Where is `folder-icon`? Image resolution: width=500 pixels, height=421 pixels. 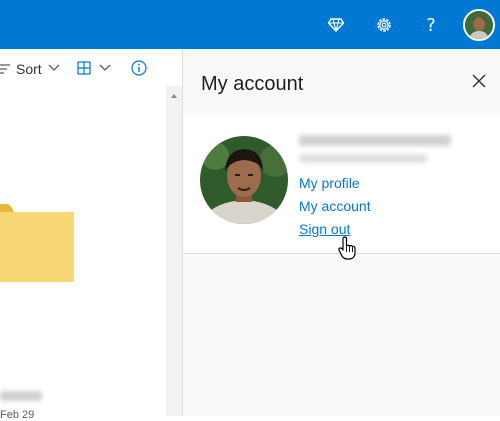 folder-icon is located at coordinates (37, 242).